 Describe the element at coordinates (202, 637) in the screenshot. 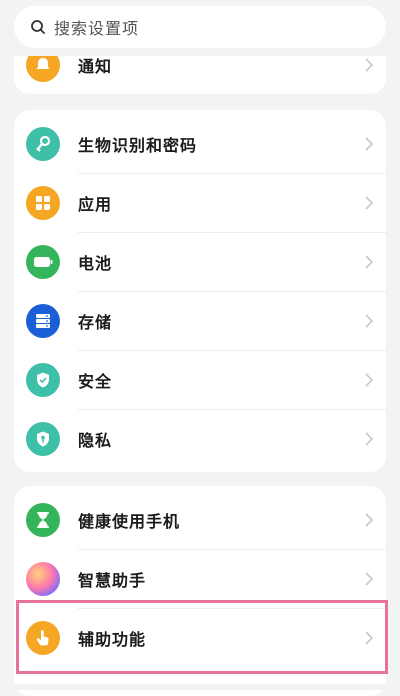

I see `highlight-box` at that location.